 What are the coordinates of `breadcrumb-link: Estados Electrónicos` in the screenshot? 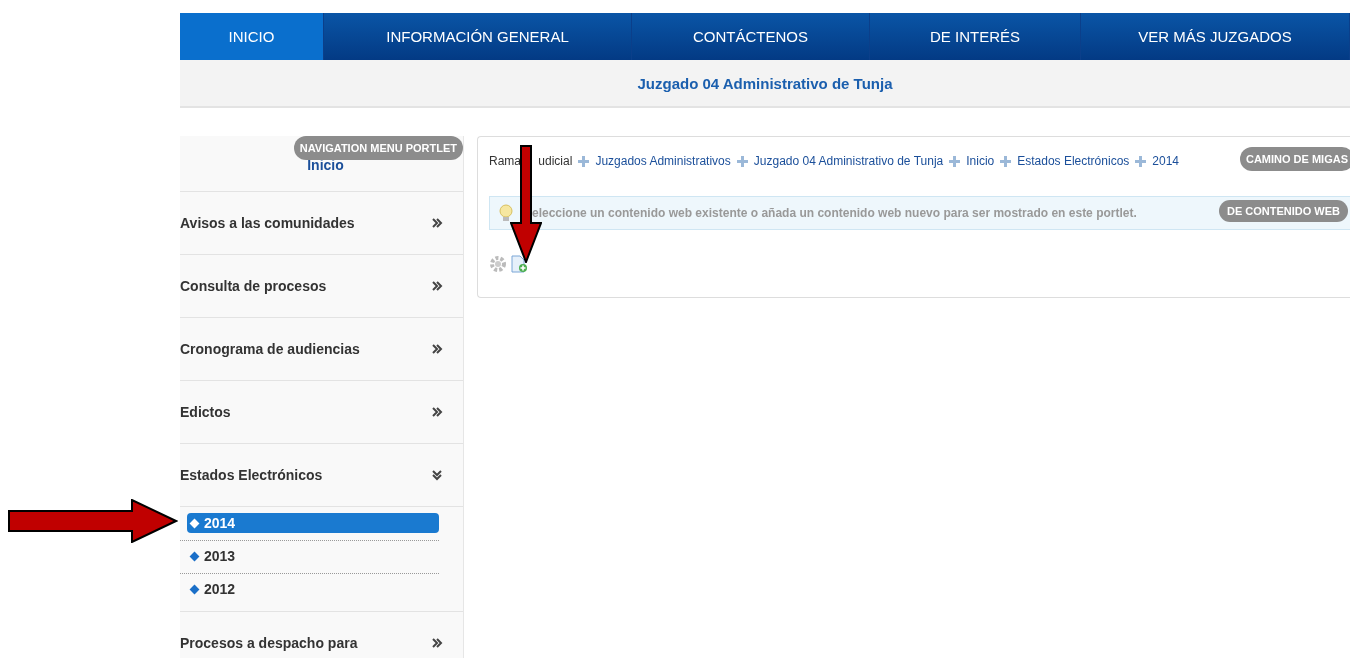 It's located at (1073, 161).